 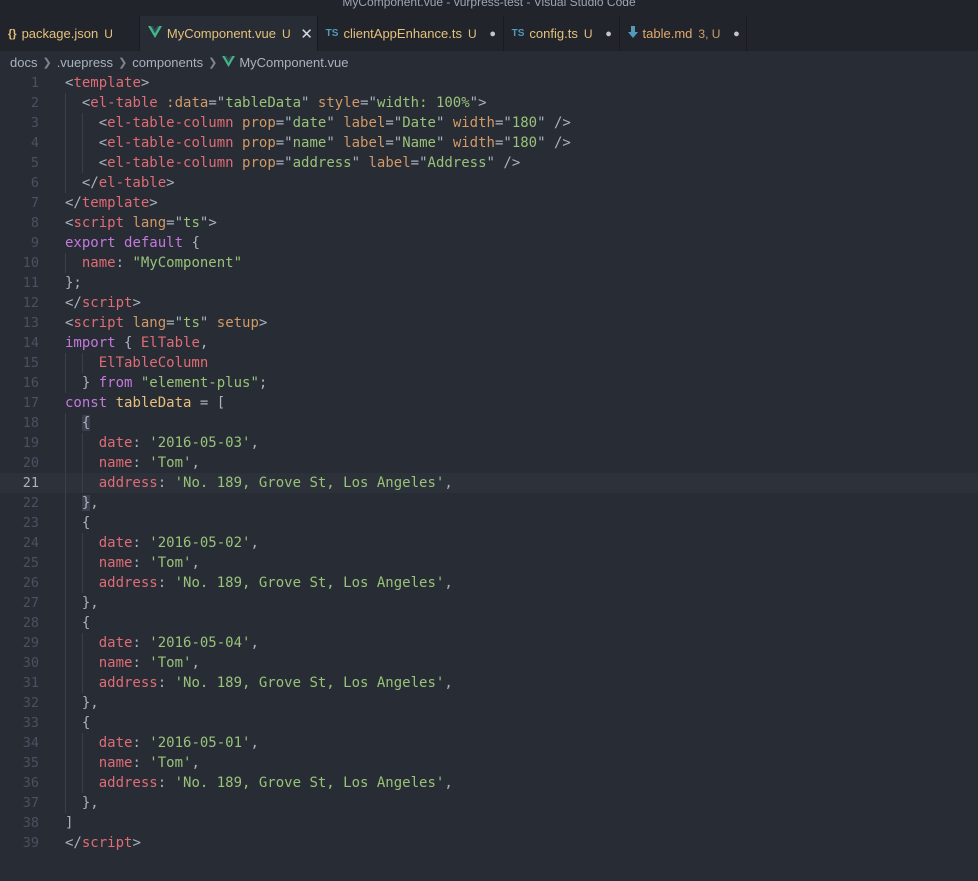 I want to click on line-number: 21, so click(x=30, y=483).